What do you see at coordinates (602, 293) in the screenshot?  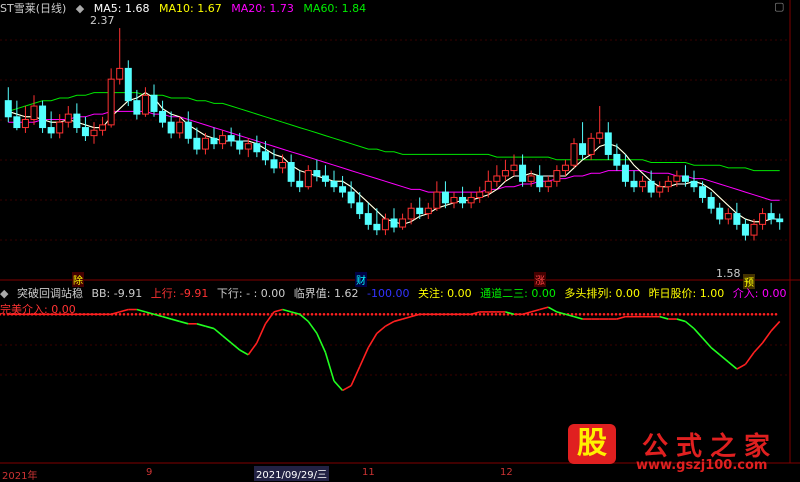 I see `bull-value: 多头排列: 0.00` at bounding box center [602, 293].